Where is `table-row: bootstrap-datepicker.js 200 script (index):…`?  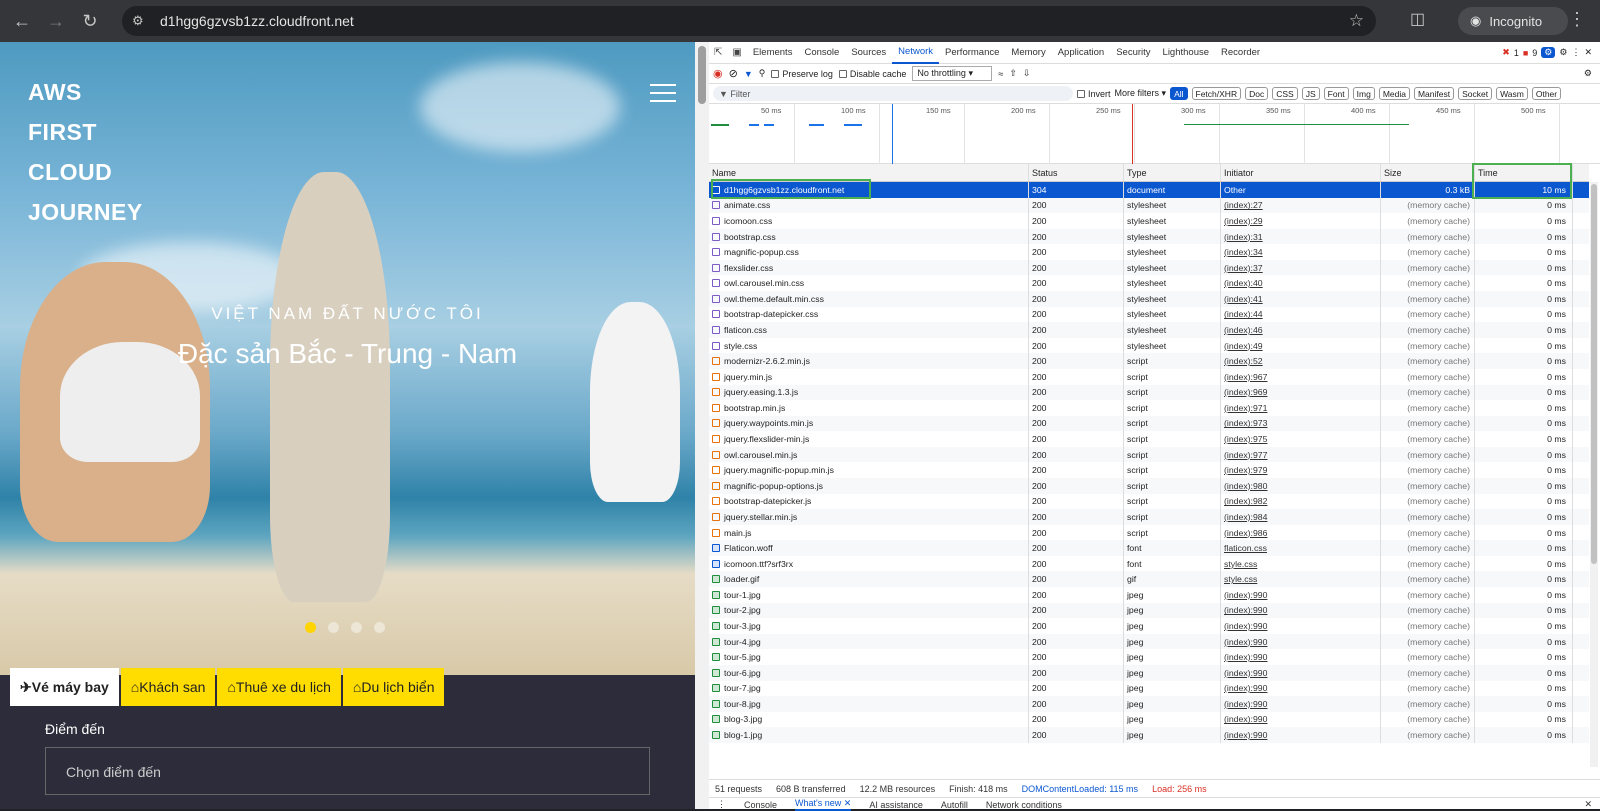 table-row: bootstrap-datepicker.js 200 script (index):… is located at coordinates (1149, 501).